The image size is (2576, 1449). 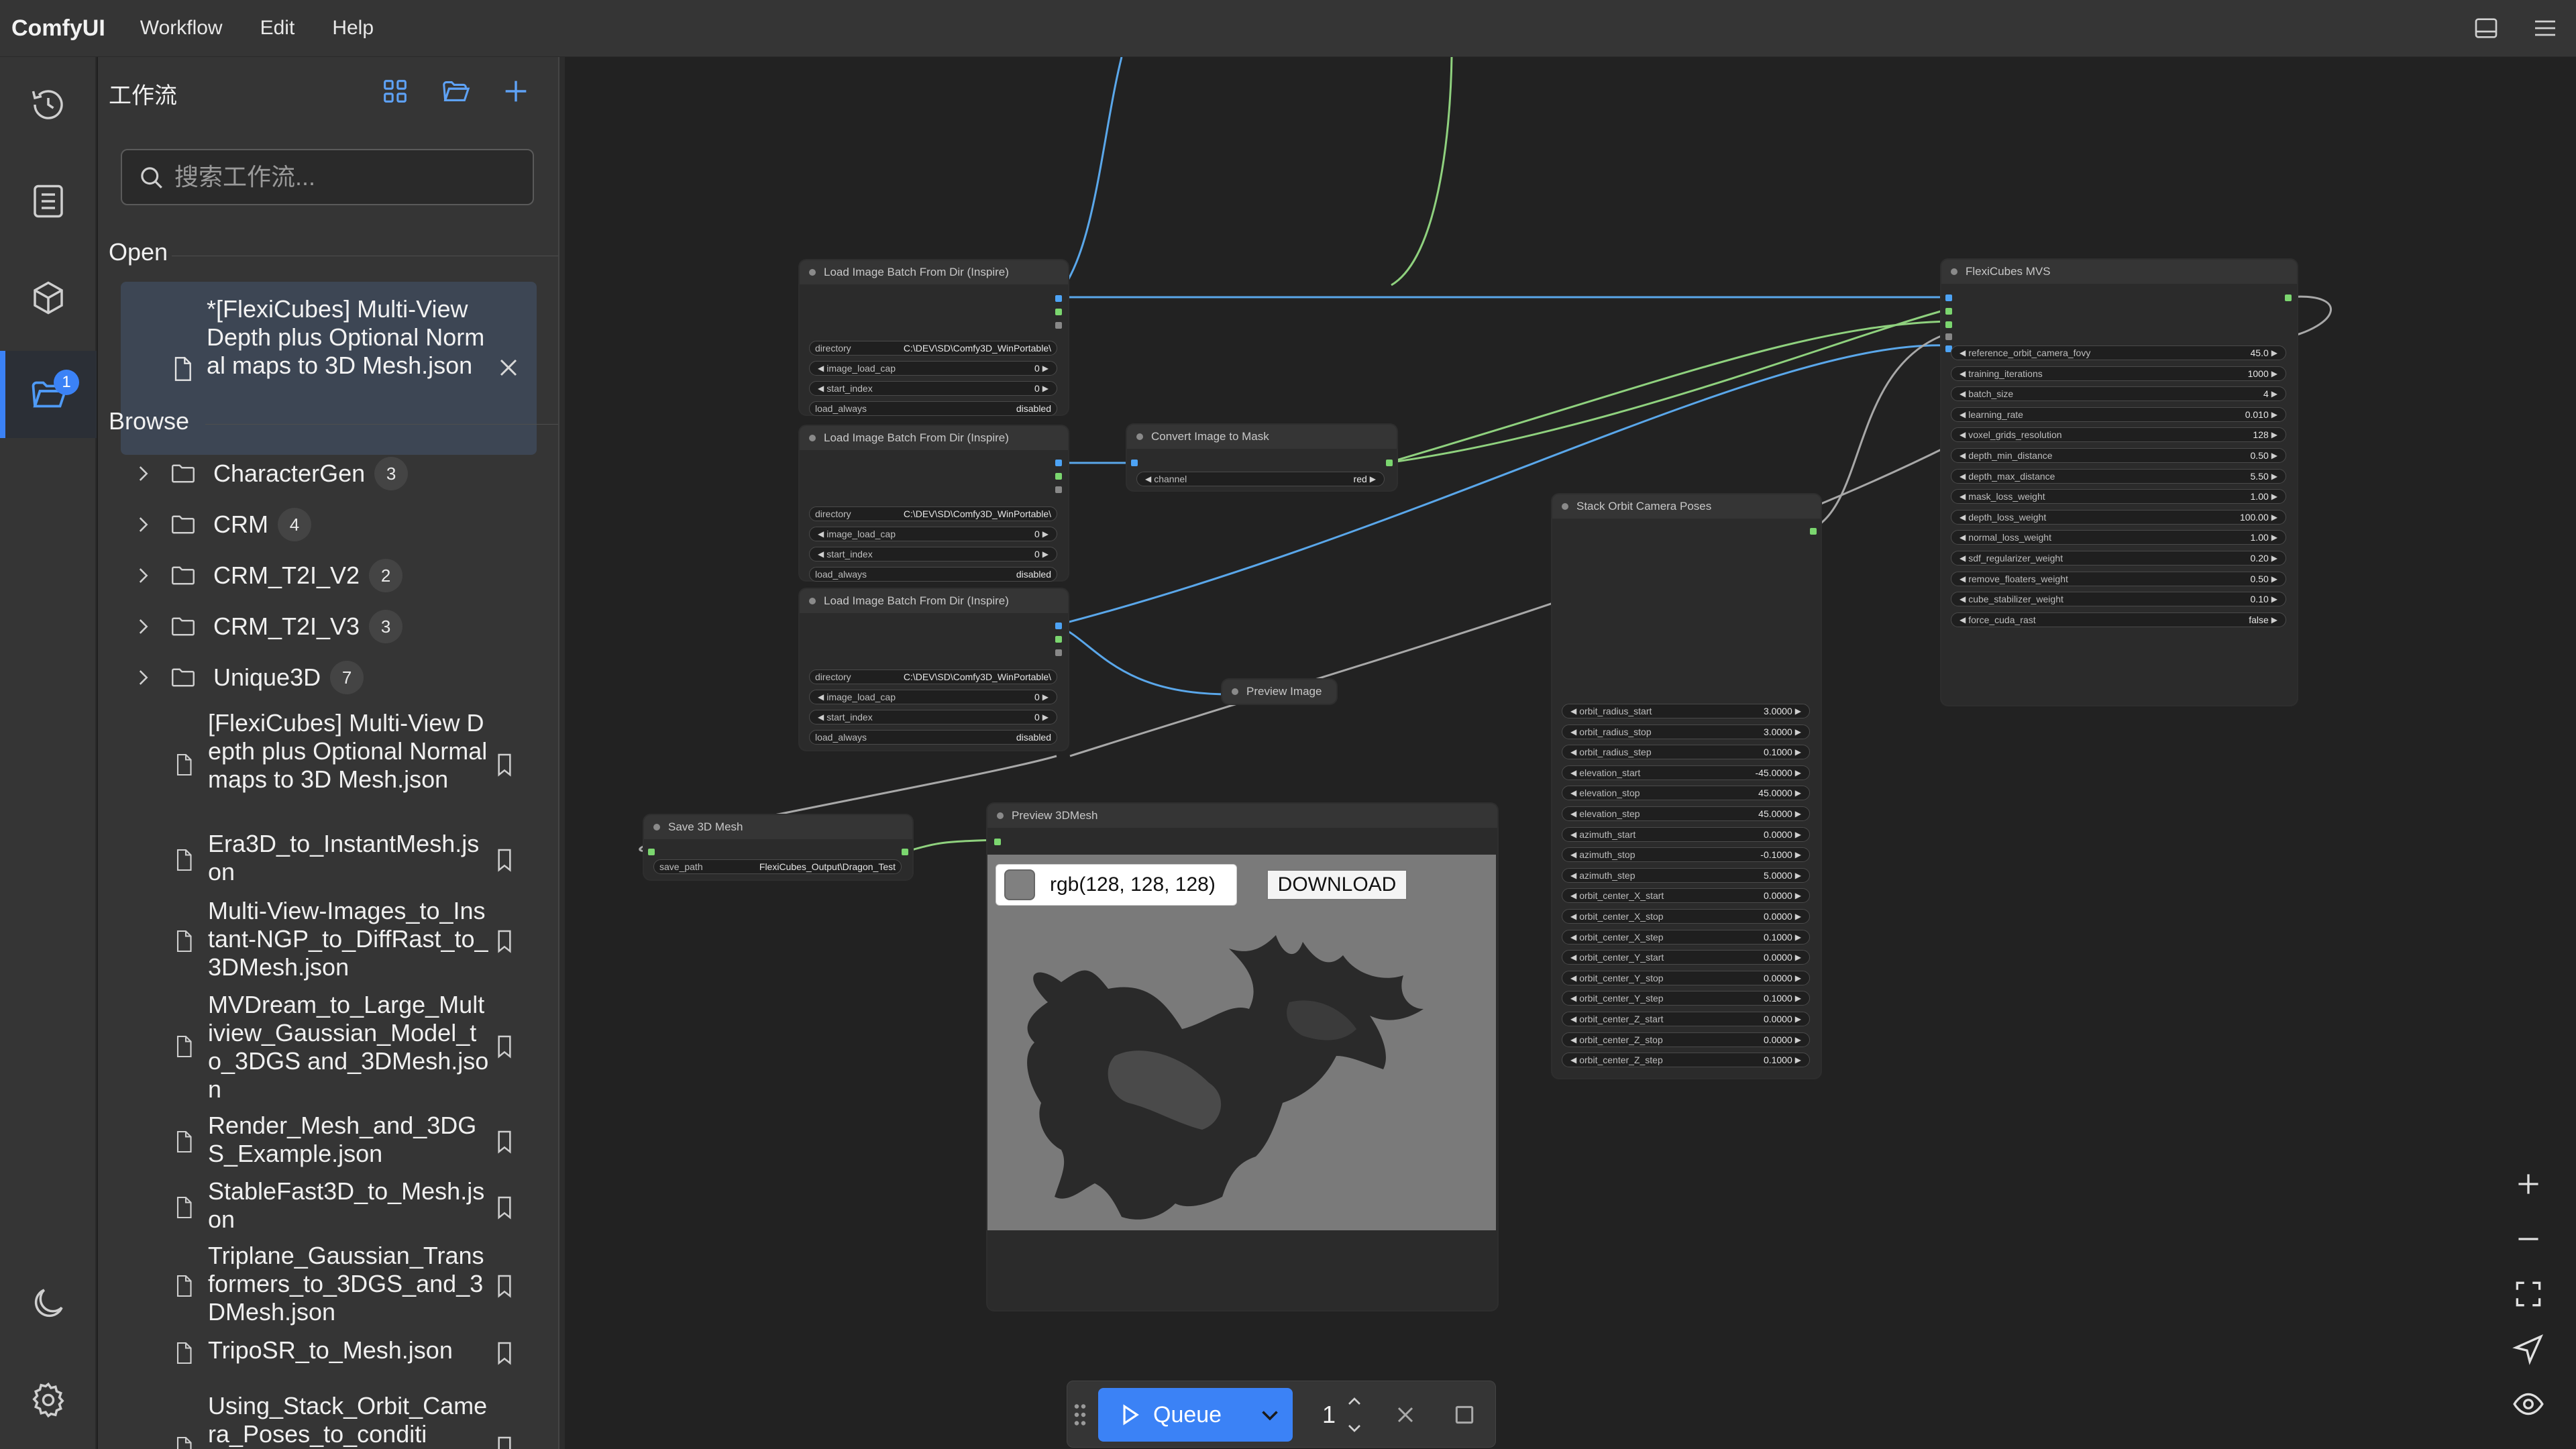 I want to click on new-workflow-icon, so click(x=515, y=91).